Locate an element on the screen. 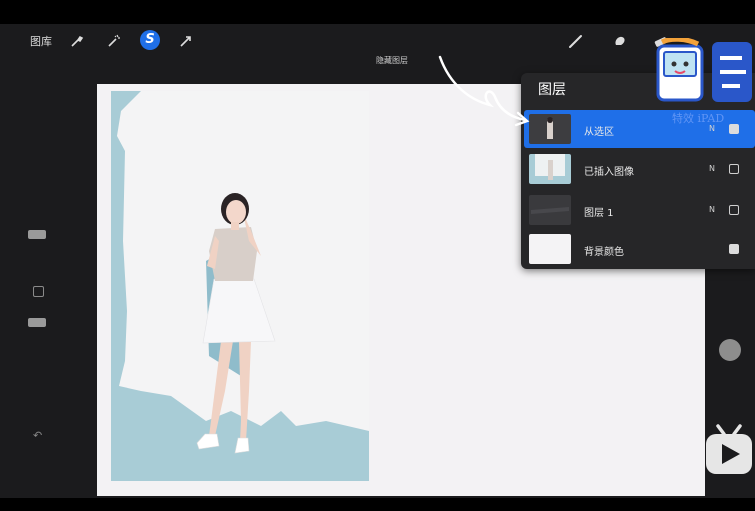 This screenshot has height=511, width=755. watermark-text: 特效 iPAD is located at coordinates (698, 118).